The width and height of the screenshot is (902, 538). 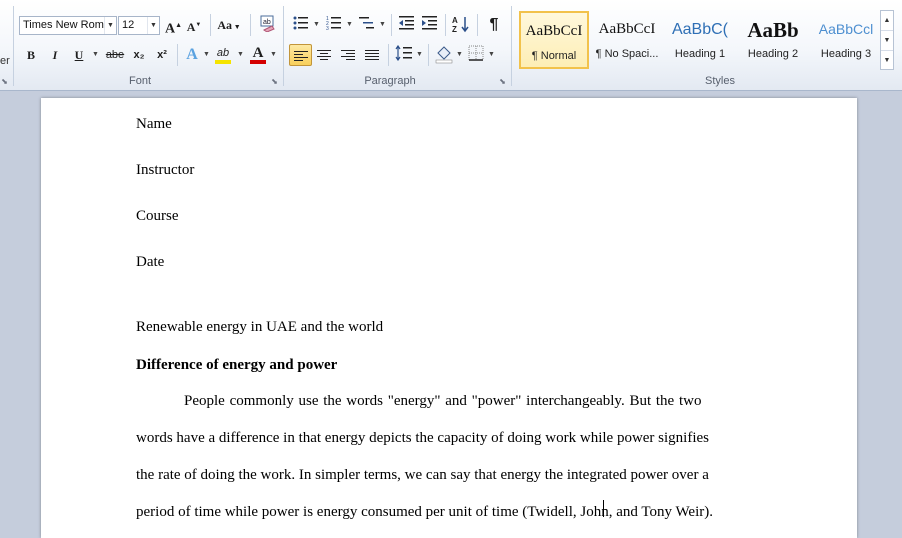 What do you see at coordinates (773, 30) in the screenshot?
I see `style-sample: AaBb` at bounding box center [773, 30].